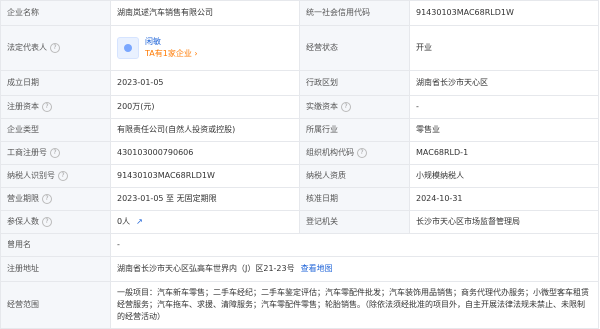 This screenshot has width=600, height=329. What do you see at coordinates (504, 48) in the screenshot?
I see `value-business-status: 开业` at bounding box center [504, 48].